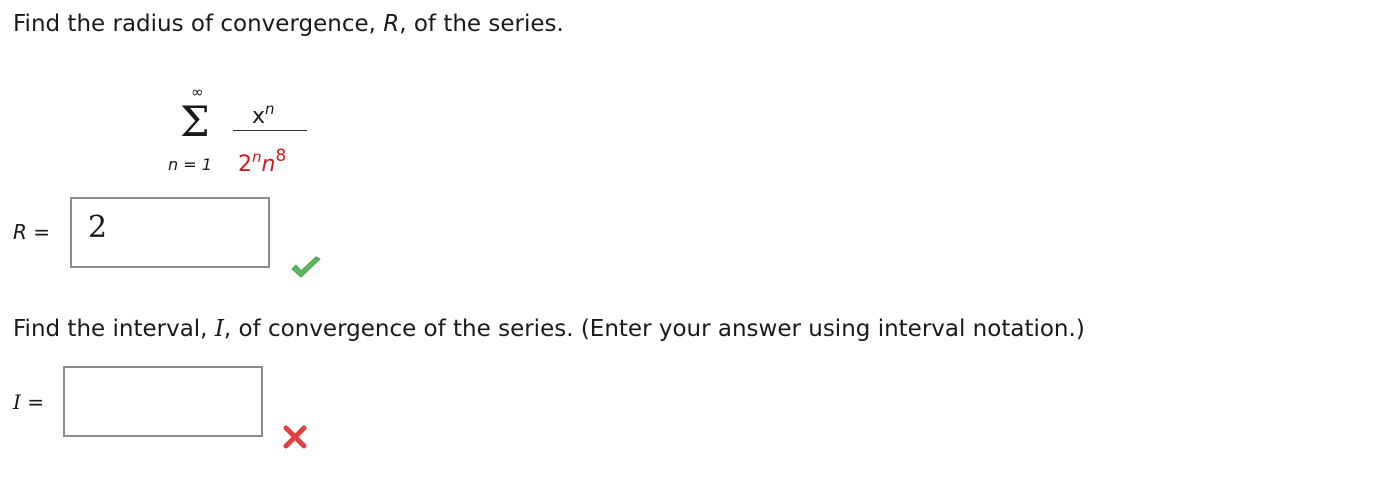 The image size is (1376, 496). What do you see at coordinates (114, 329) in the screenshot?
I see `question-interval-prefix: Find the interval,` at bounding box center [114, 329].